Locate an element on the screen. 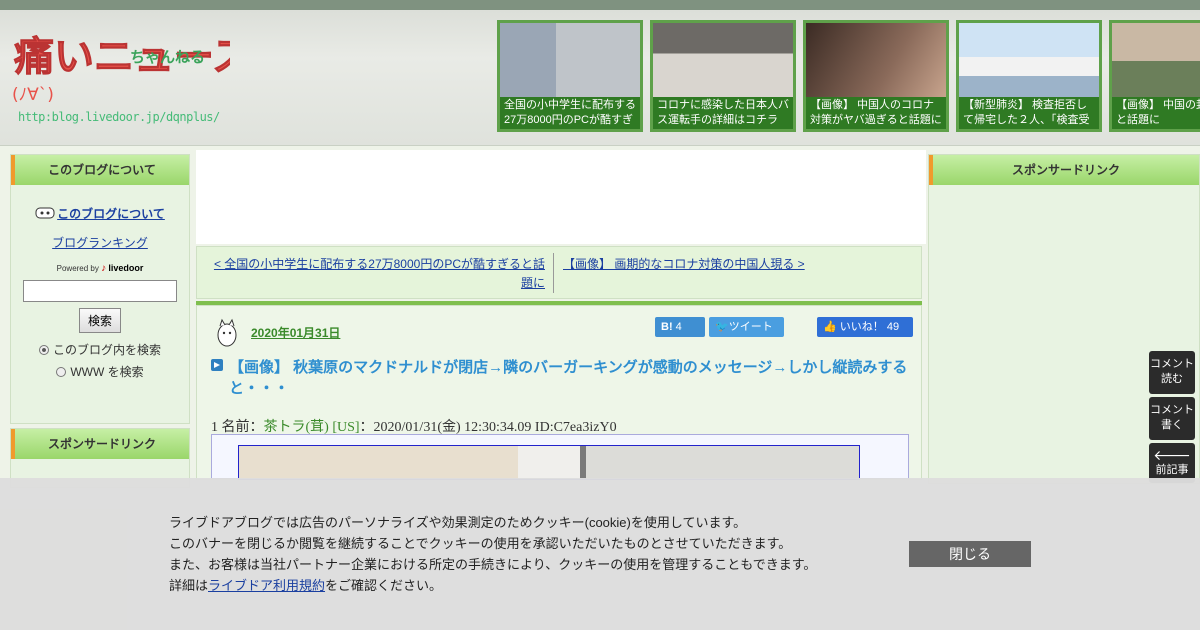  next-post-link: 【画像】 画期的なコロナ対策の中国人現る > is located at coordinates (684, 264).